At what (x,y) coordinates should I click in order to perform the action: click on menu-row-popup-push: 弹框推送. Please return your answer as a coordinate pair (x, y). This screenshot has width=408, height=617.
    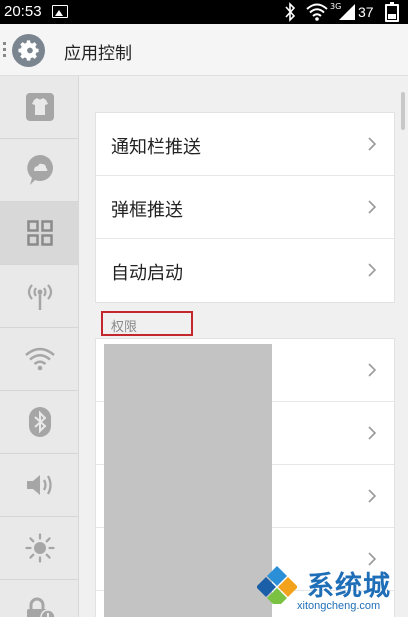
    Looking at the image, I should click on (245, 207).